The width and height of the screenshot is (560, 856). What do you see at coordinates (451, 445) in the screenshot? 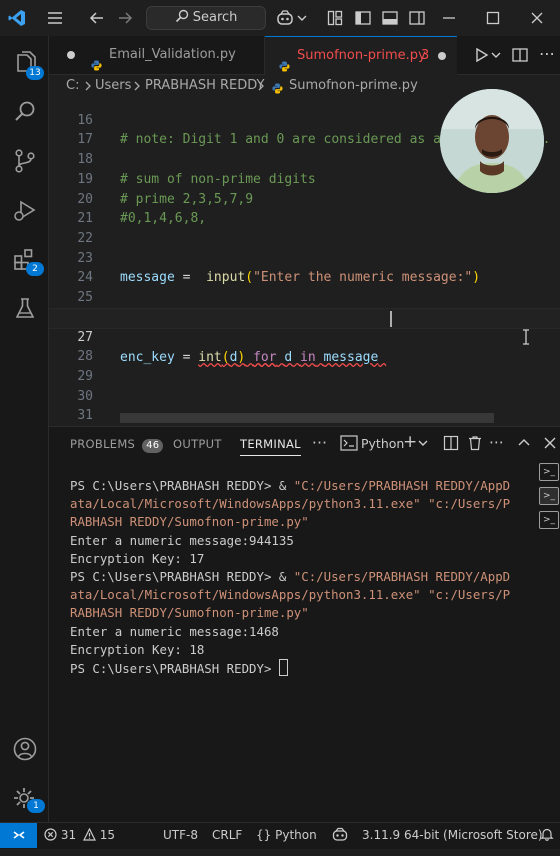
I see `split-terminal-icon` at bounding box center [451, 445].